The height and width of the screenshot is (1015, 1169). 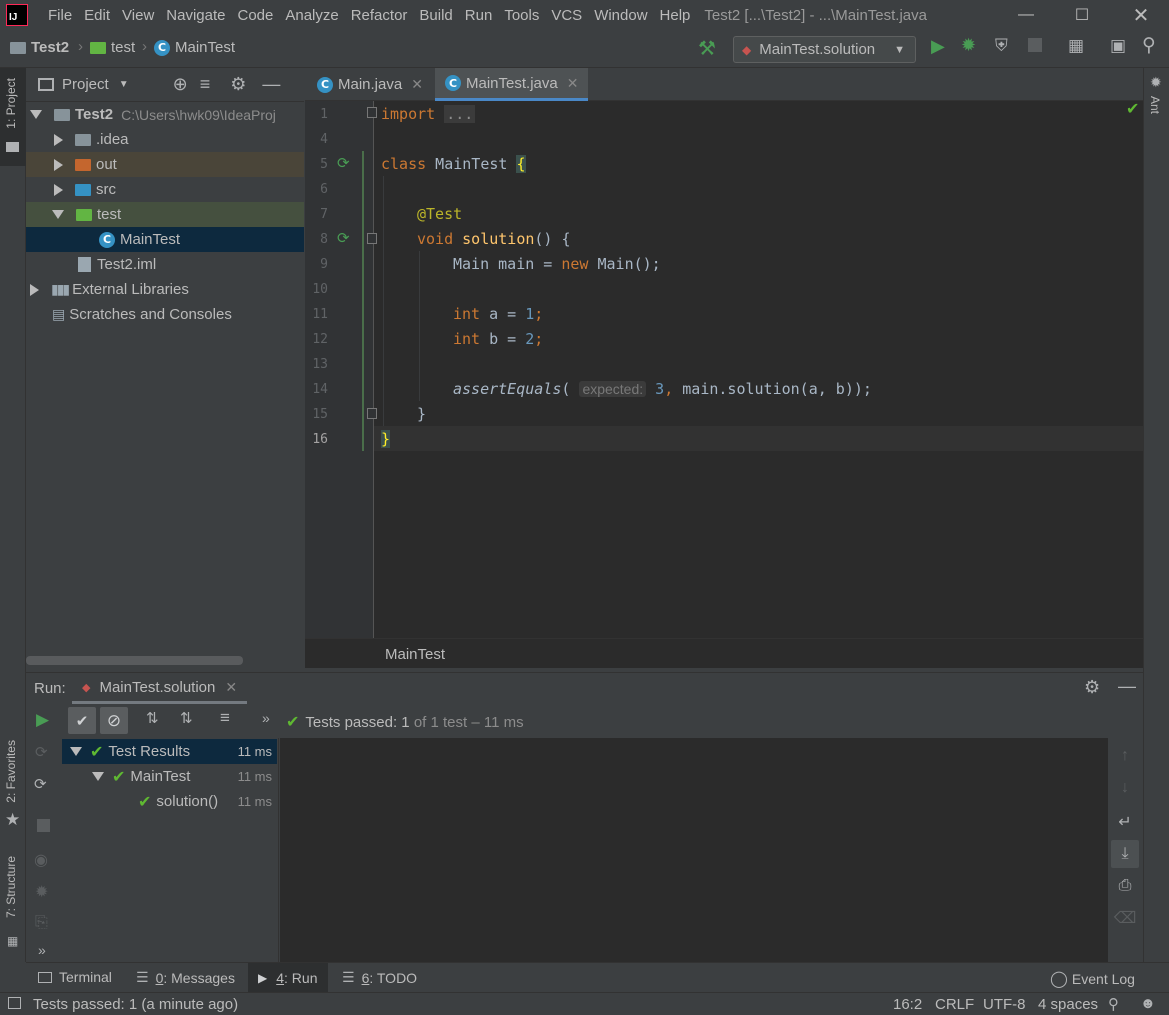 I want to click on breadcrumb-project: Test2, so click(x=39, y=47).